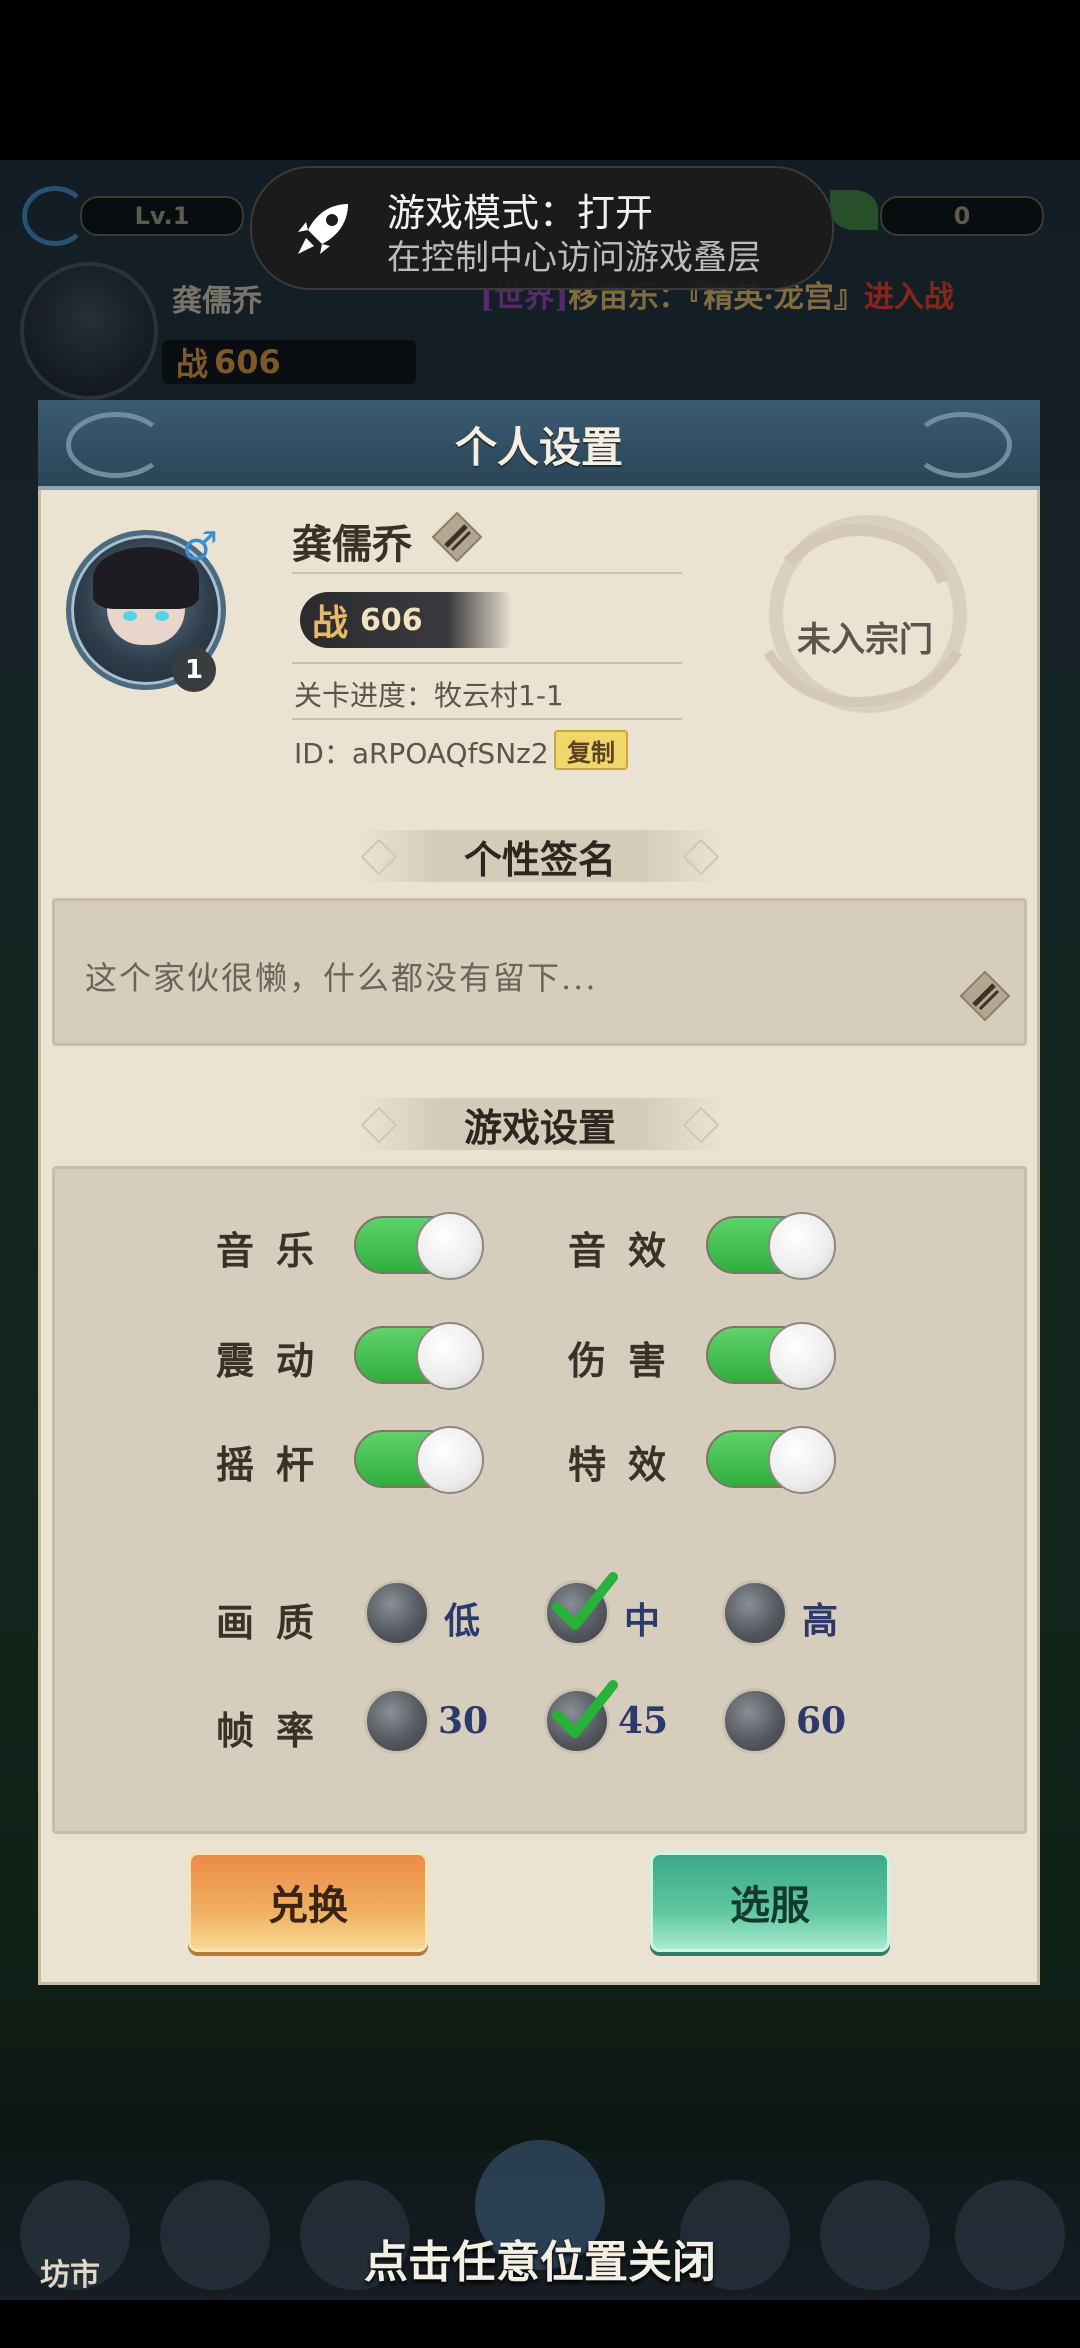 The height and width of the screenshot is (2348, 1080). Describe the element at coordinates (821, 1721) in the screenshot. I see `framerate-60-label: 60` at that location.